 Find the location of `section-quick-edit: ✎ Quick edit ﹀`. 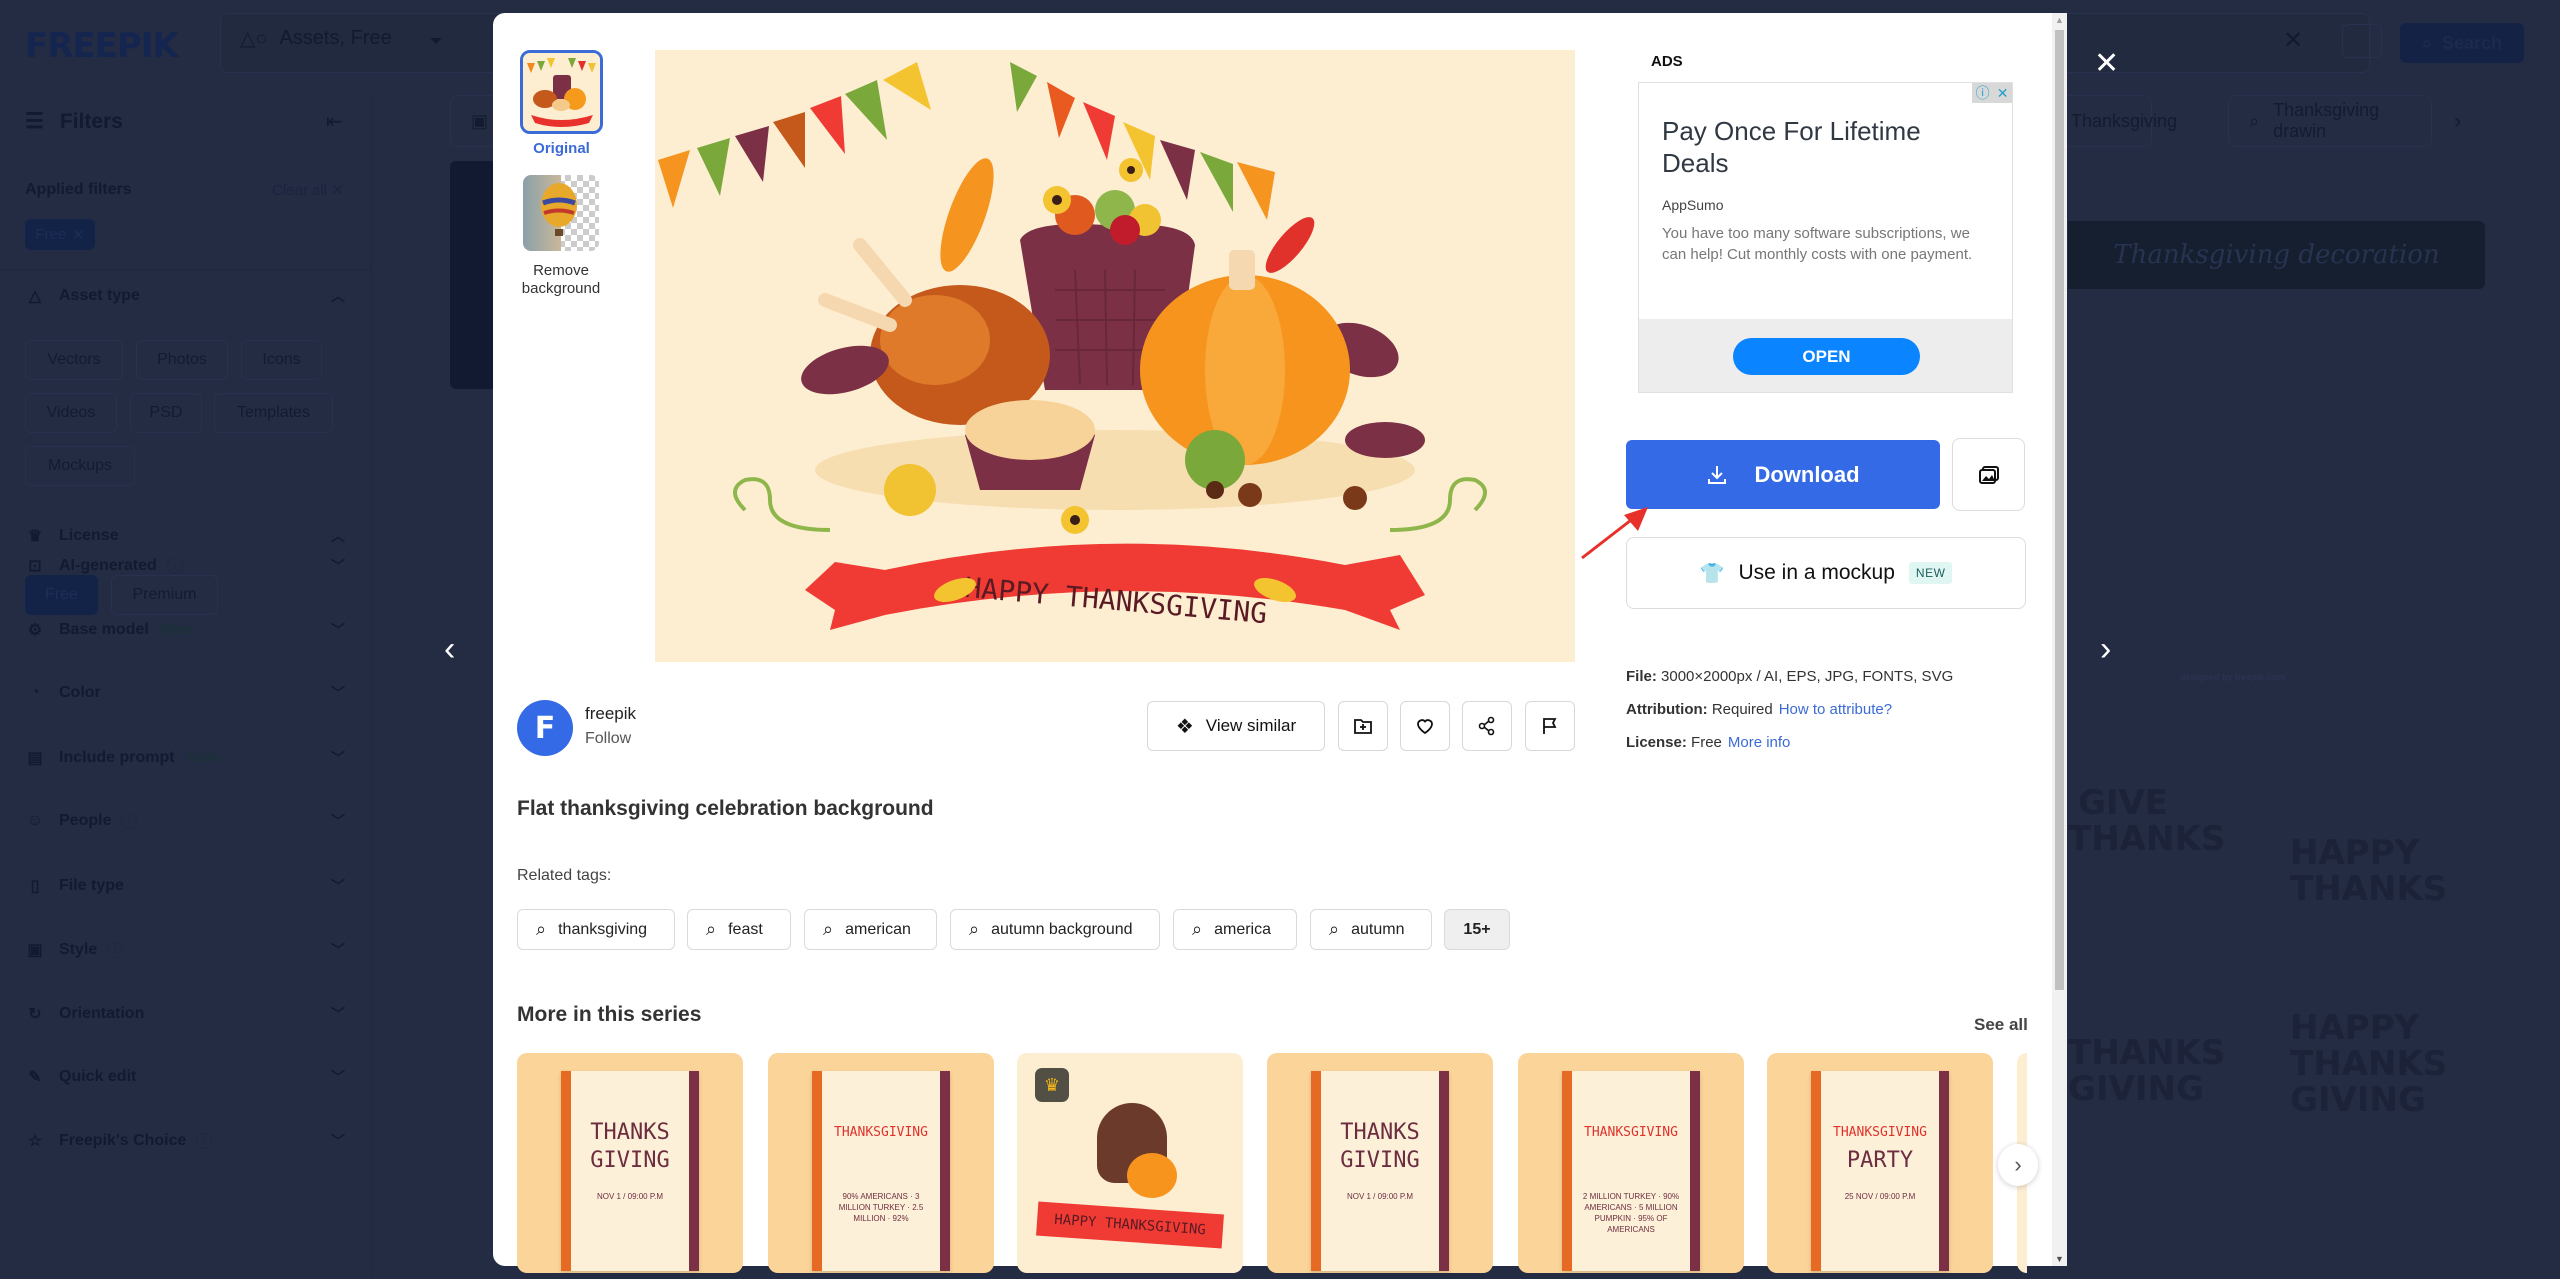

section-quick-edit: ✎ Quick edit ﹀ is located at coordinates (185, 1077).